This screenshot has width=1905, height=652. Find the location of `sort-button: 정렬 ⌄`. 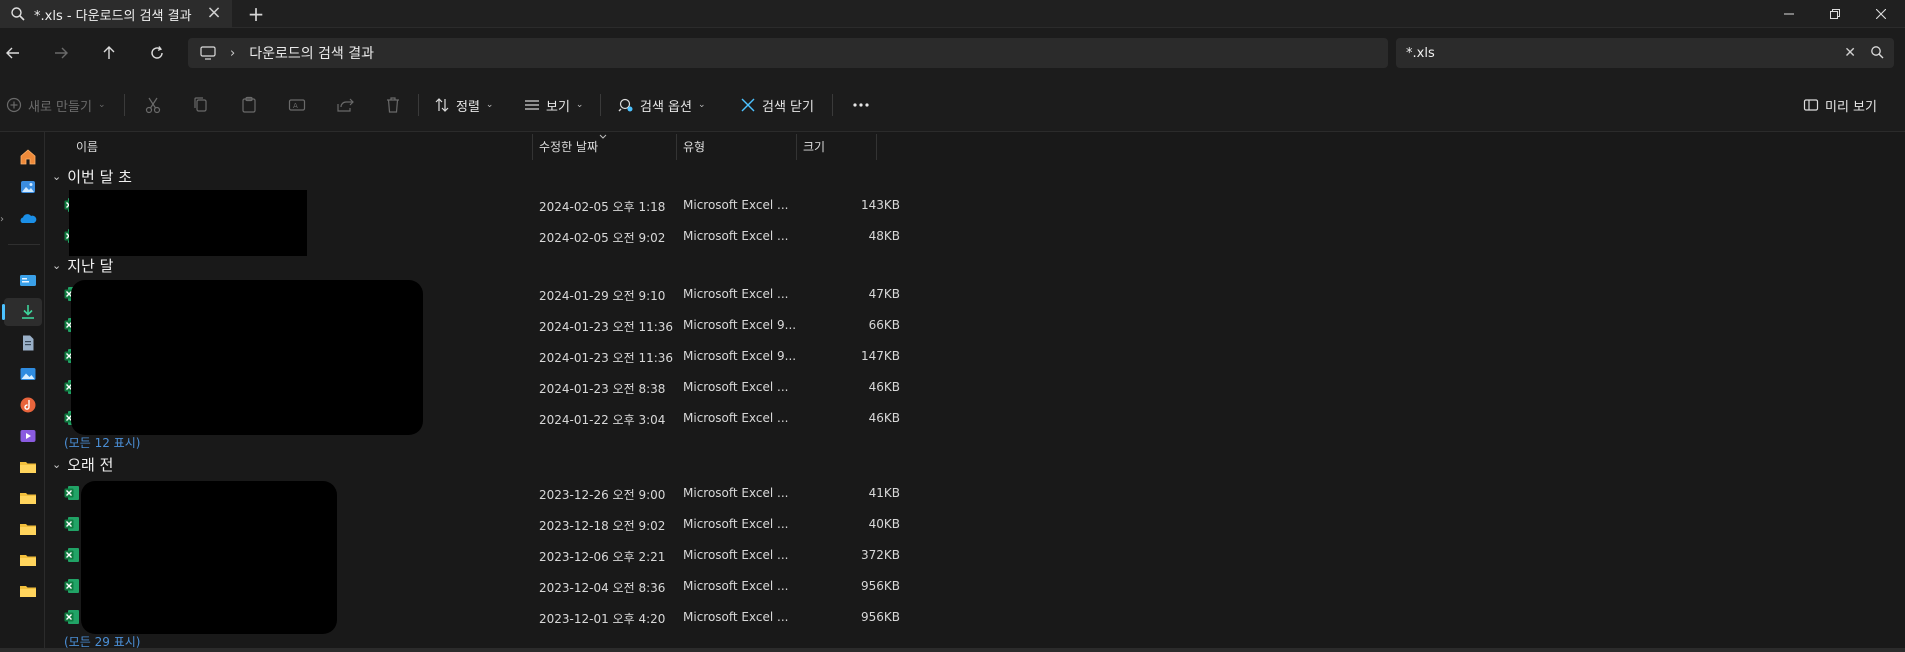

sort-button: 정렬 ⌄ is located at coordinates (463, 105).